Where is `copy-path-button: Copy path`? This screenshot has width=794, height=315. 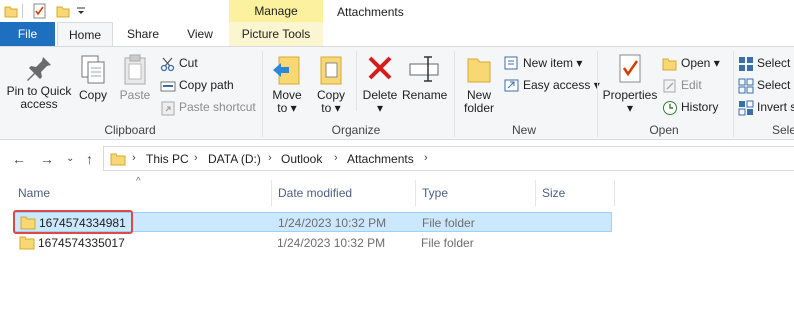
copy-path-button: Copy path is located at coordinates (197, 85).